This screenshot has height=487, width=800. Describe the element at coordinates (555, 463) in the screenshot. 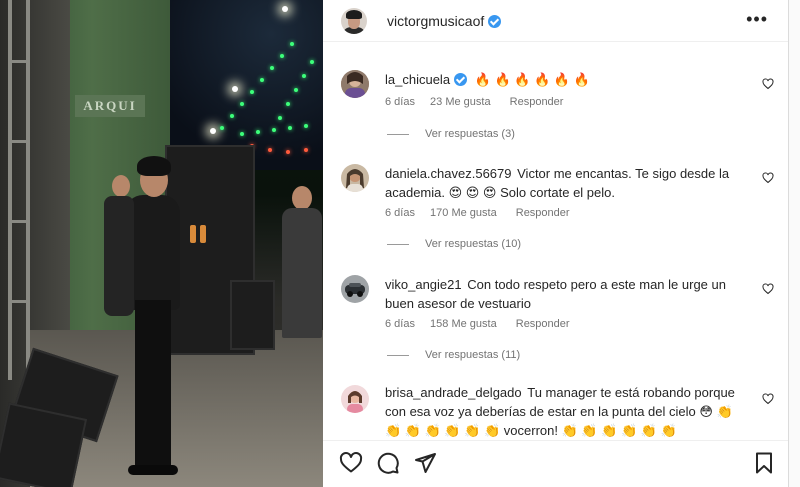

I see `post-action-bar` at that location.